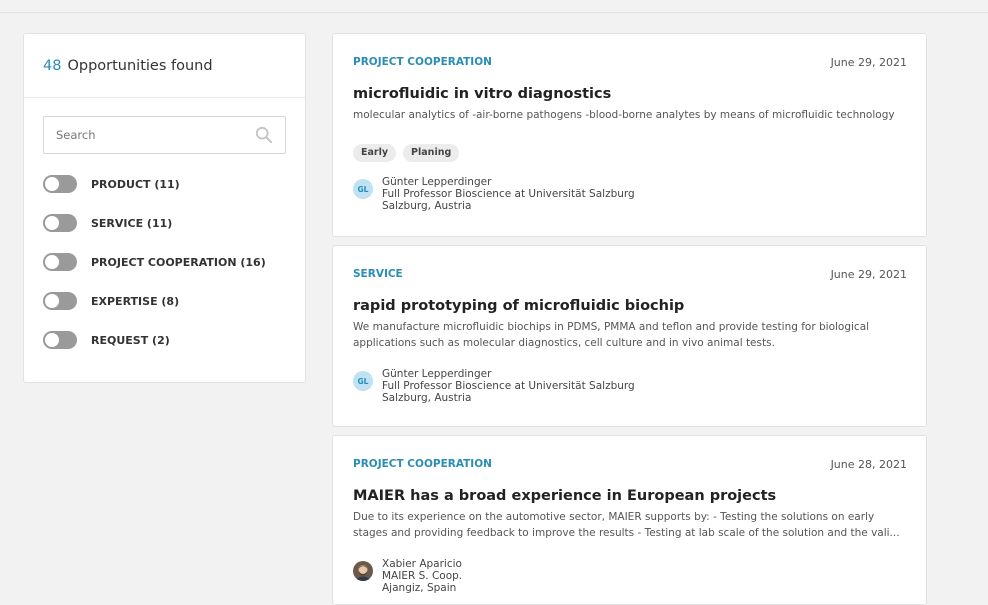 This screenshot has height=605, width=988. I want to click on top-bar, so click(494, 6).